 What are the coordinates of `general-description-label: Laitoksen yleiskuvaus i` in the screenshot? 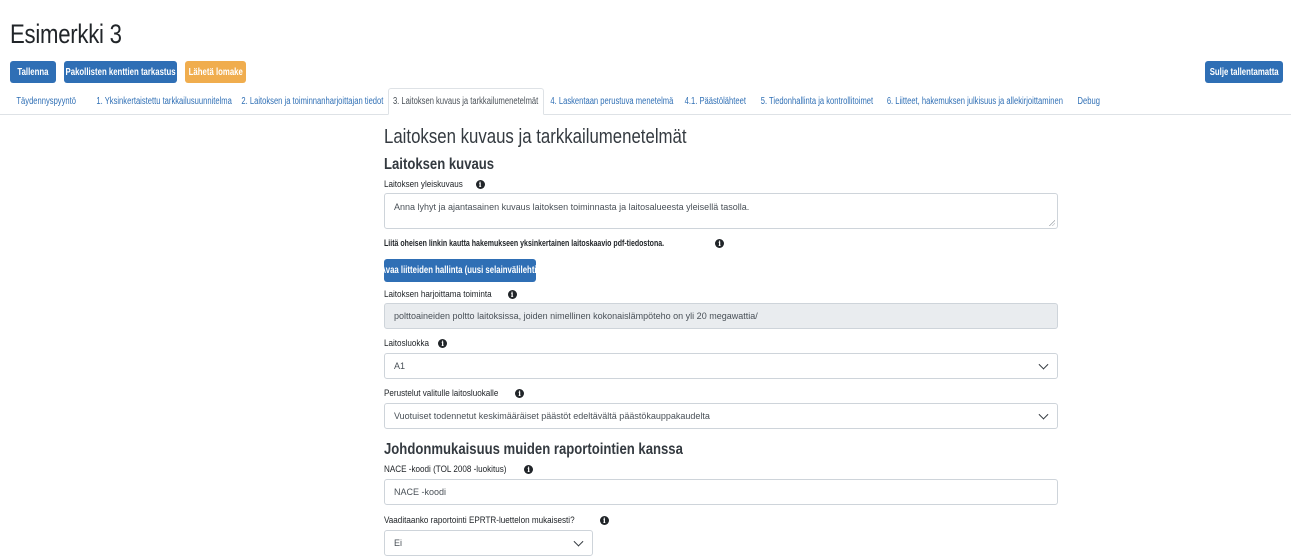 It's located at (434, 184).